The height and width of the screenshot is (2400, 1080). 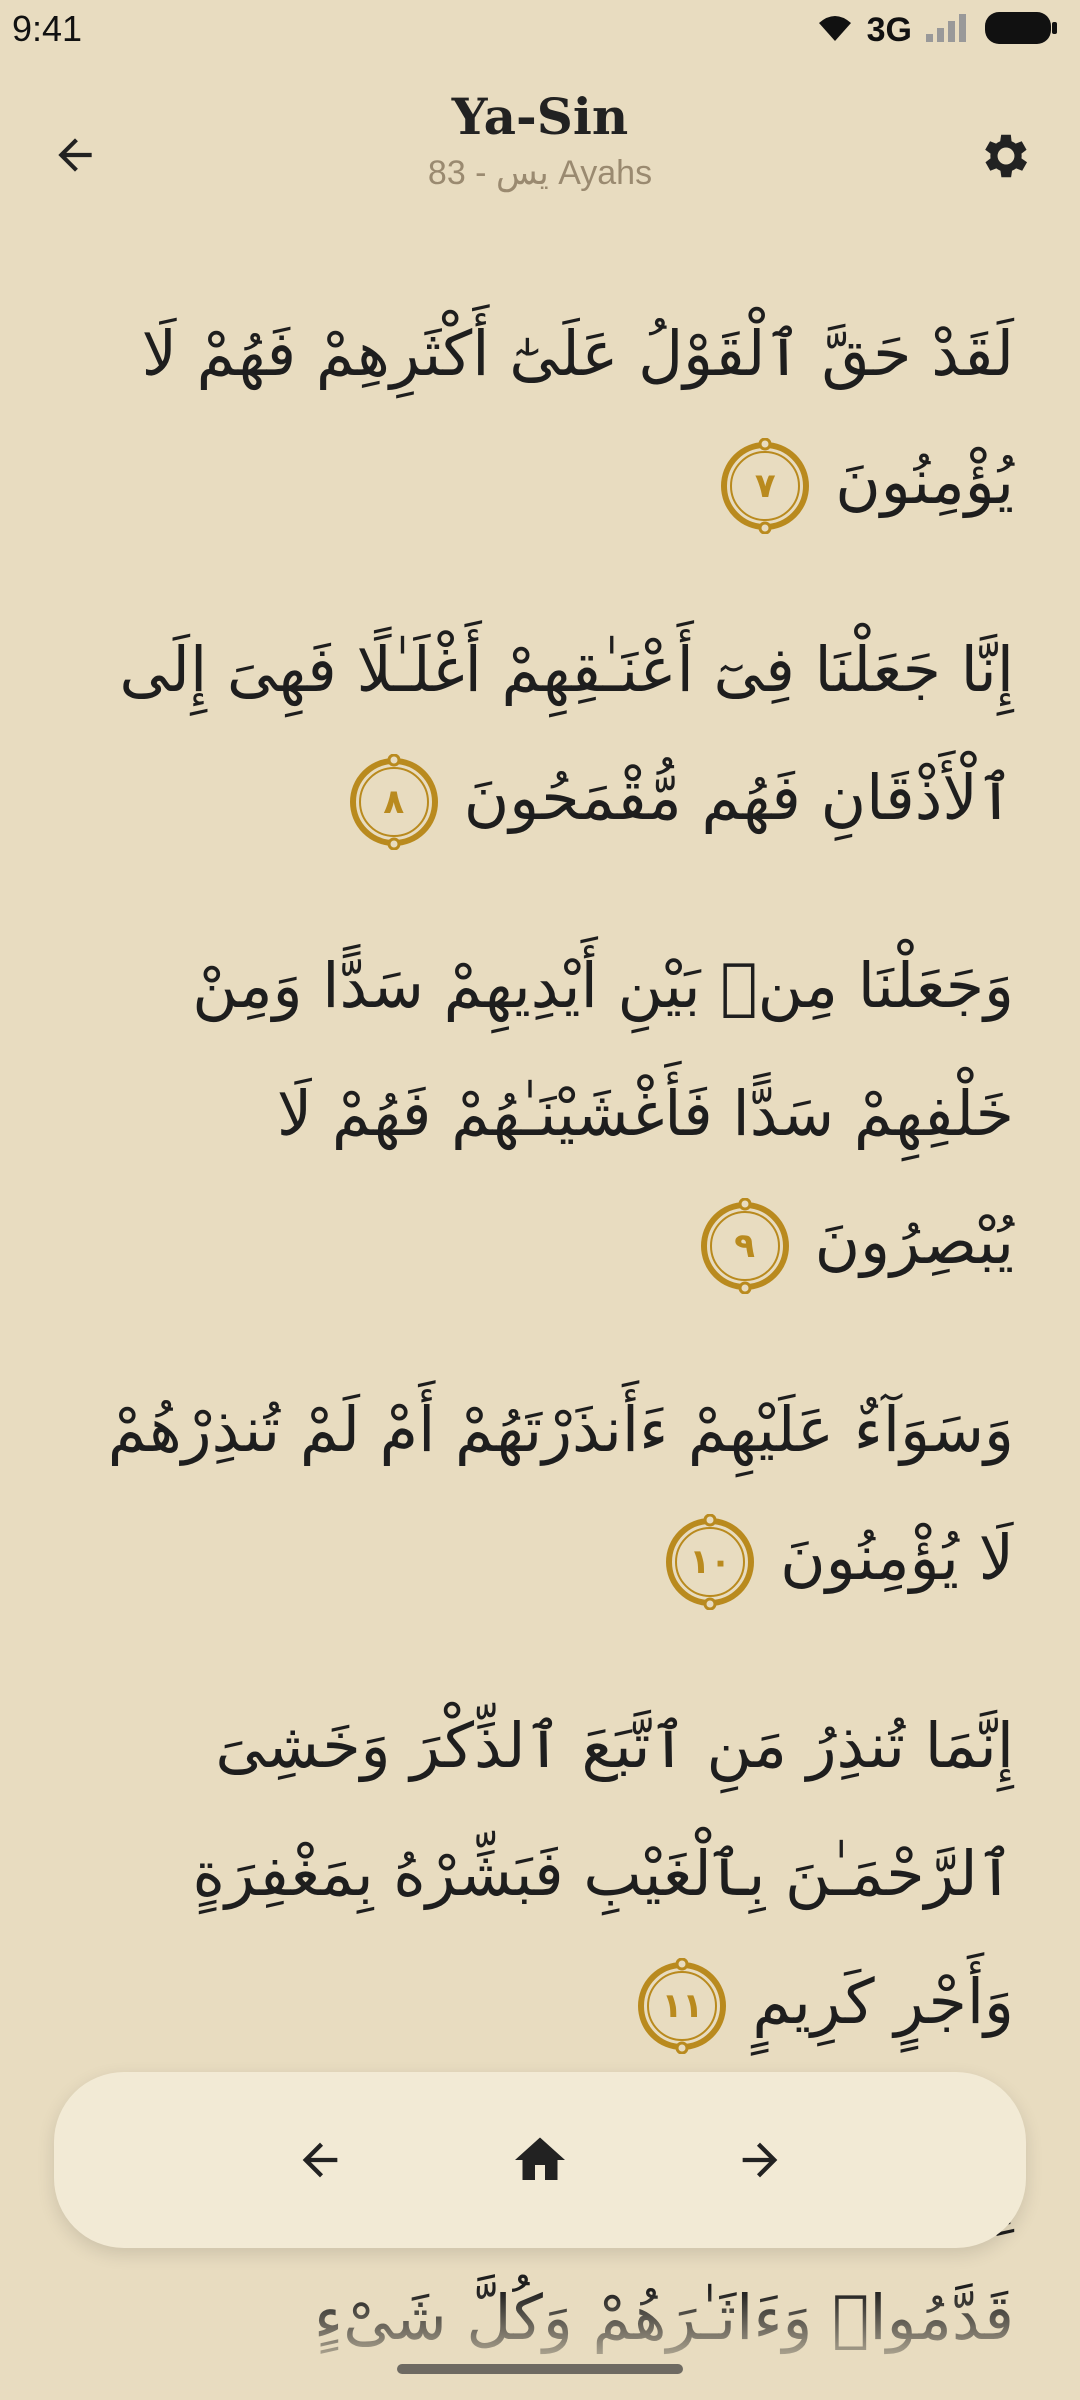 I want to click on settings-button, so click(x=1006, y=156).